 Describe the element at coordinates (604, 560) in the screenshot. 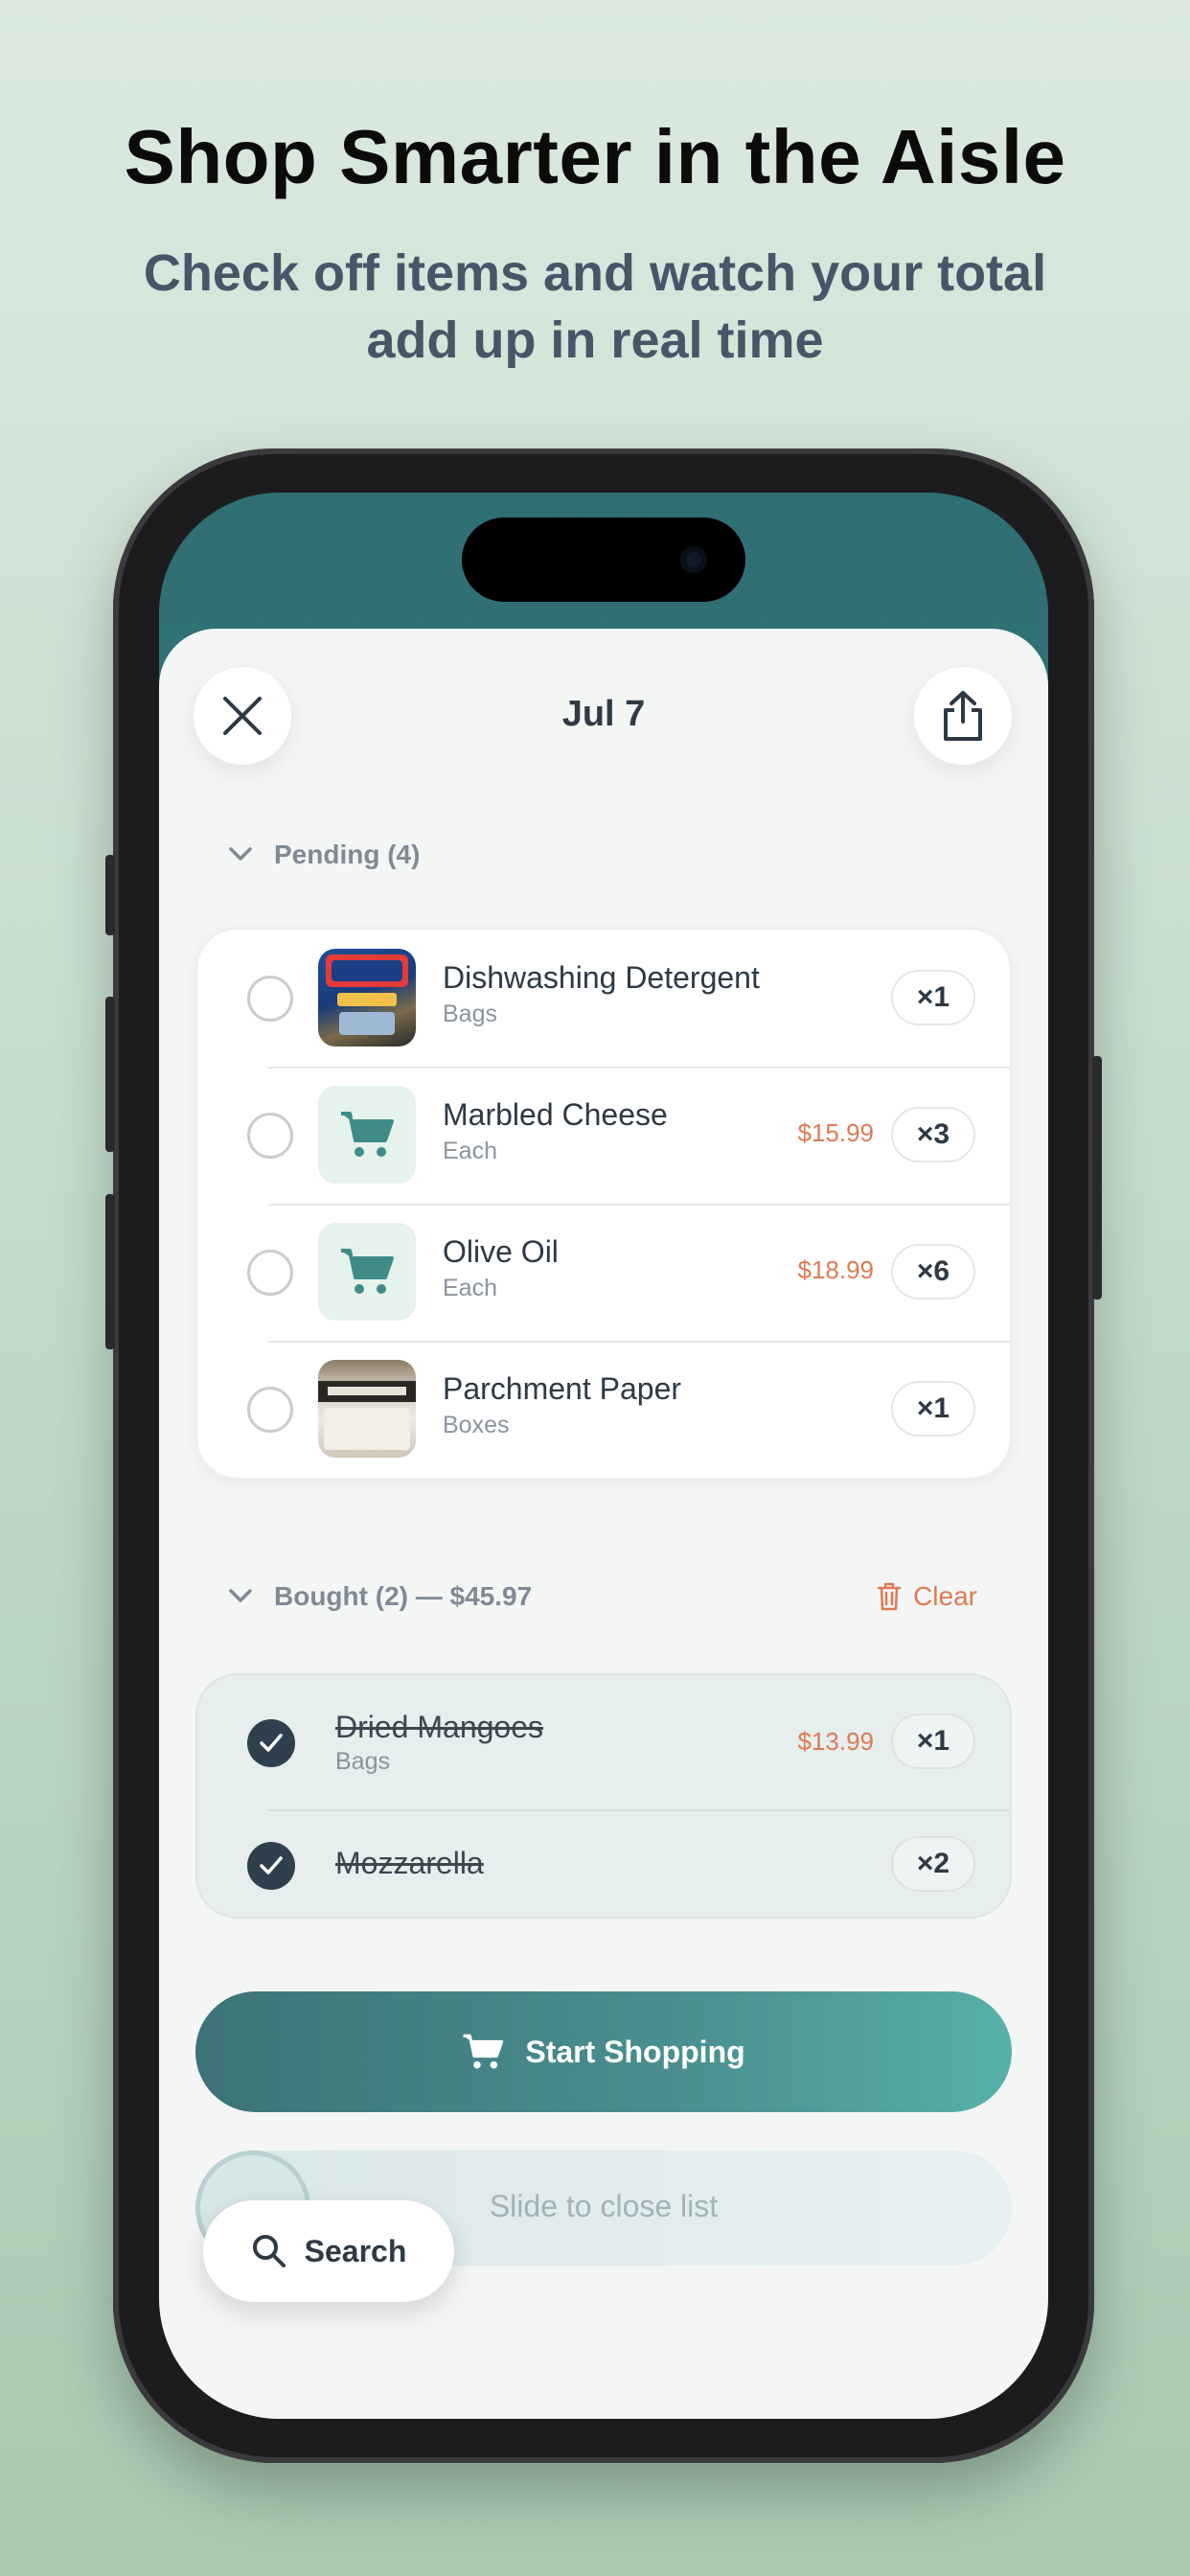

I see `dynamic-island` at that location.